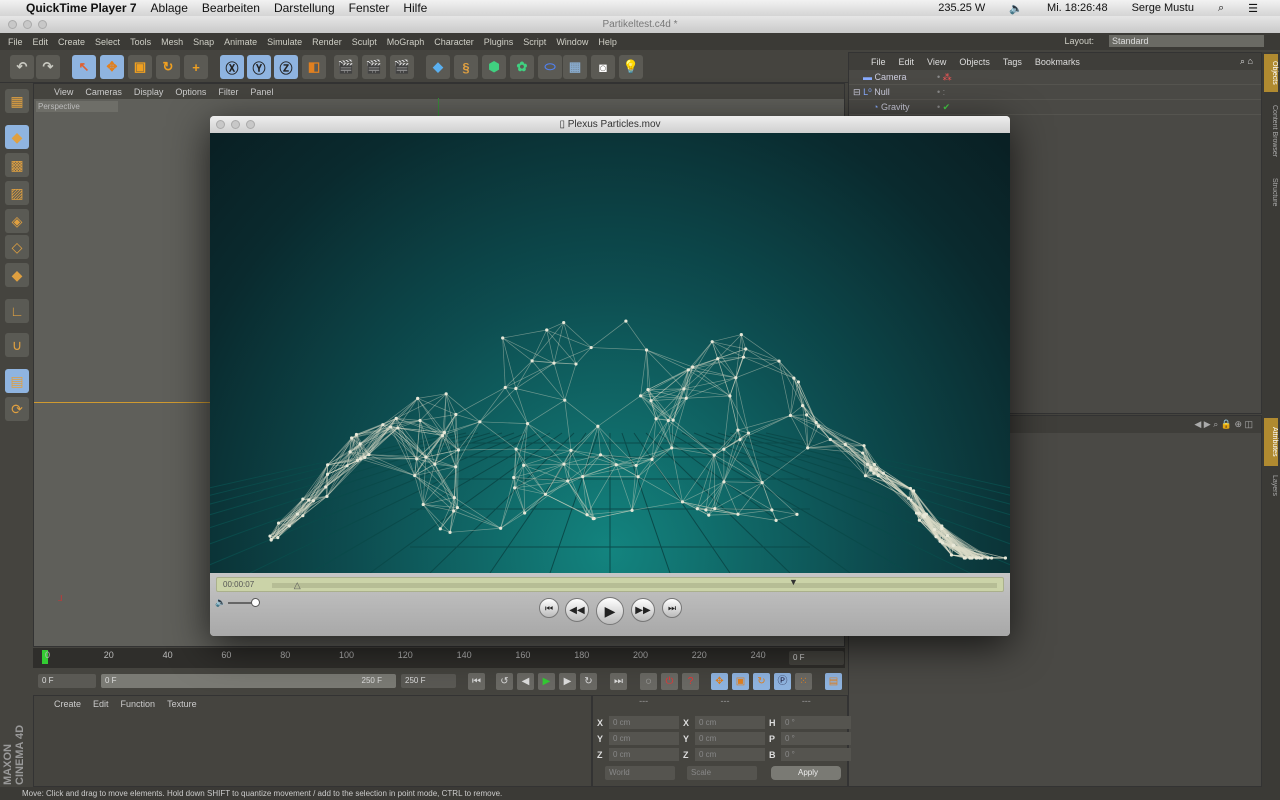  I want to click on fast-forward-button: ▶▶, so click(643, 610).